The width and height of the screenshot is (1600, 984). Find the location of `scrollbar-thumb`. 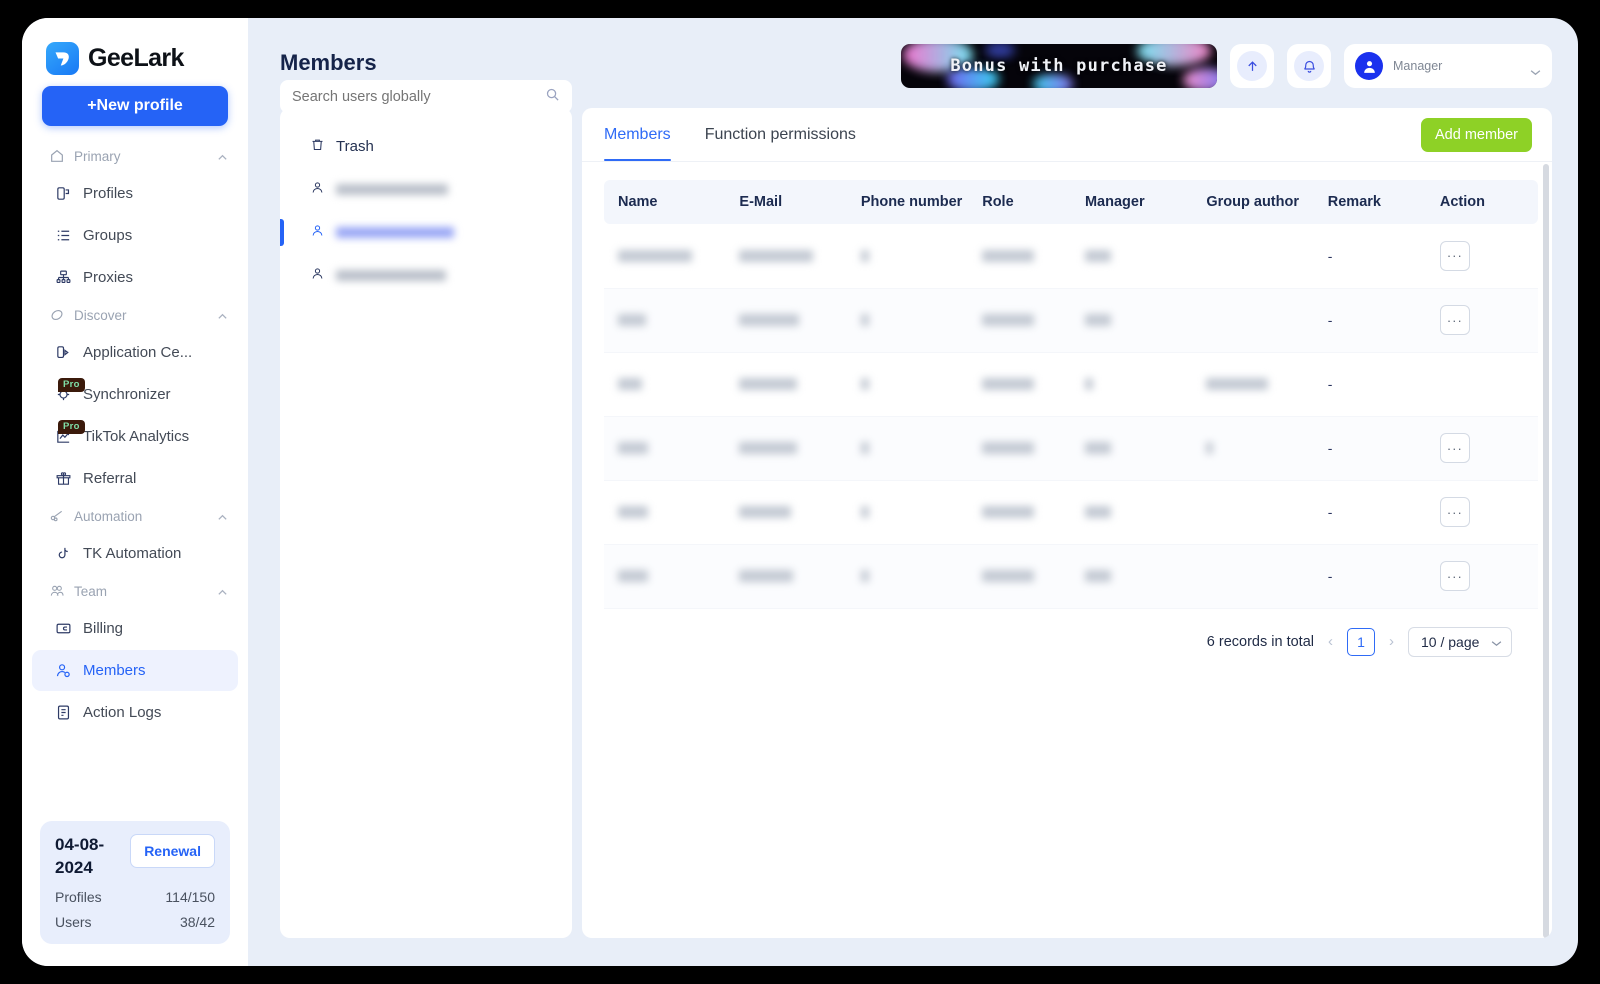

scrollbar-thumb is located at coordinates (1546, 551).